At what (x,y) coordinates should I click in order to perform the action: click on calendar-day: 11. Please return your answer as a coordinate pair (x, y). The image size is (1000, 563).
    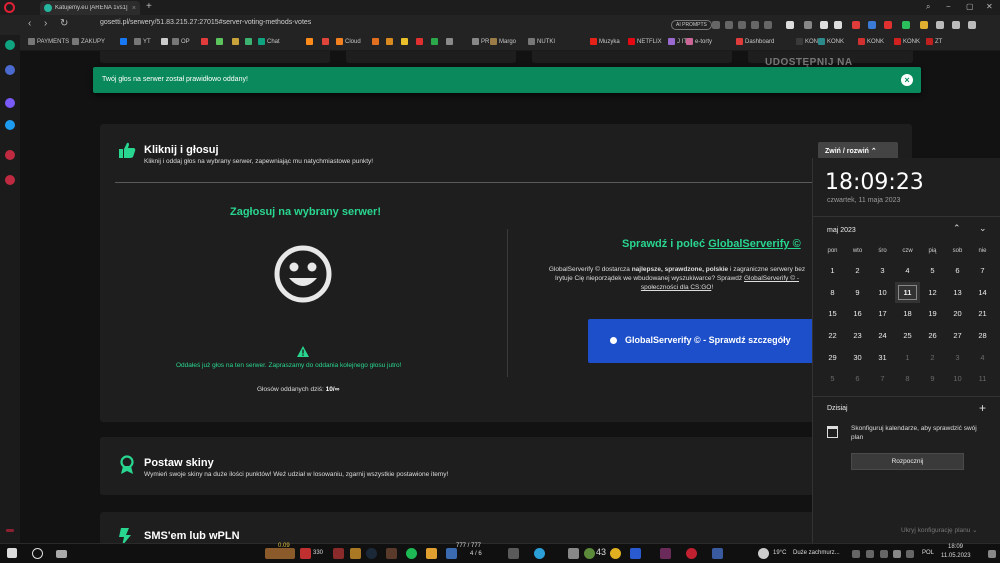
    Looking at the image, I should click on (982, 379).